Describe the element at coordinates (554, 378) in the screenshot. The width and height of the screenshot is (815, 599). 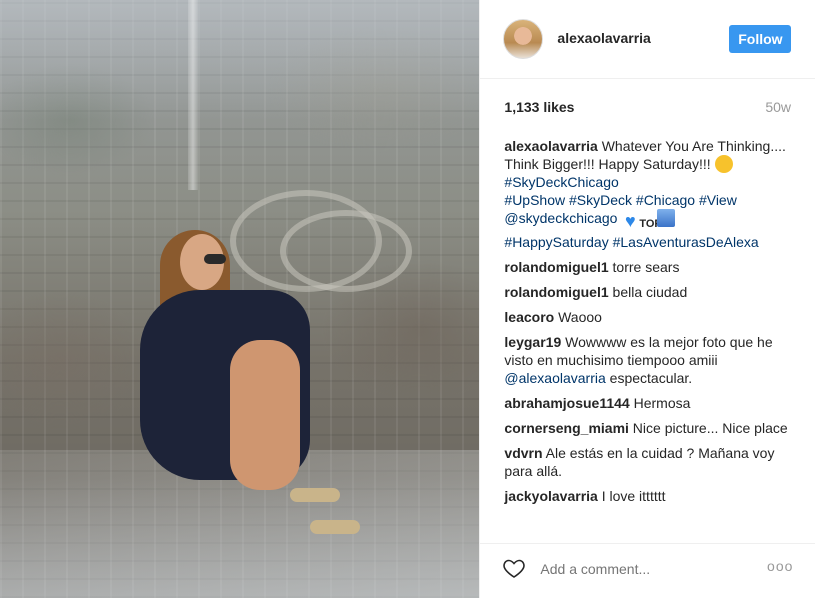
I see `comment-mention: @alexaolavarria` at that location.